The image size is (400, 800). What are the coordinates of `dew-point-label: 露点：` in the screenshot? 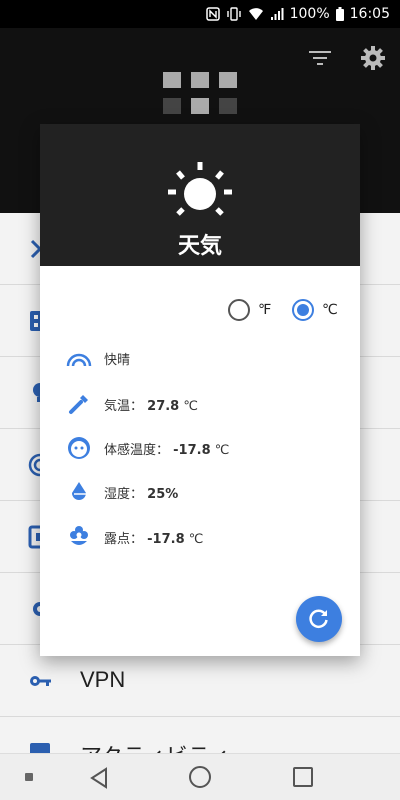 It's located at (124, 539).